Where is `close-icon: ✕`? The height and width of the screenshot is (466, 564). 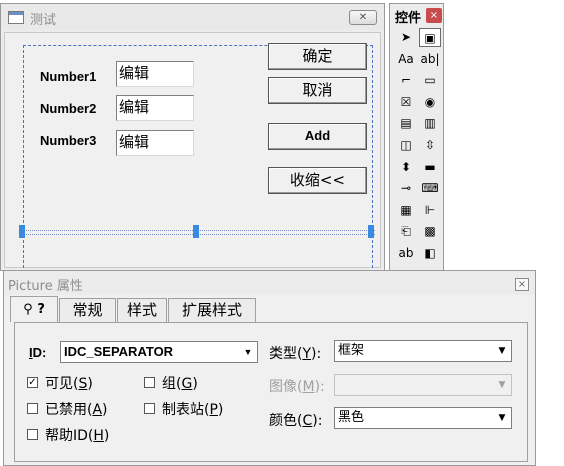
close-icon: ✕ is located at coordinates (363, 17).